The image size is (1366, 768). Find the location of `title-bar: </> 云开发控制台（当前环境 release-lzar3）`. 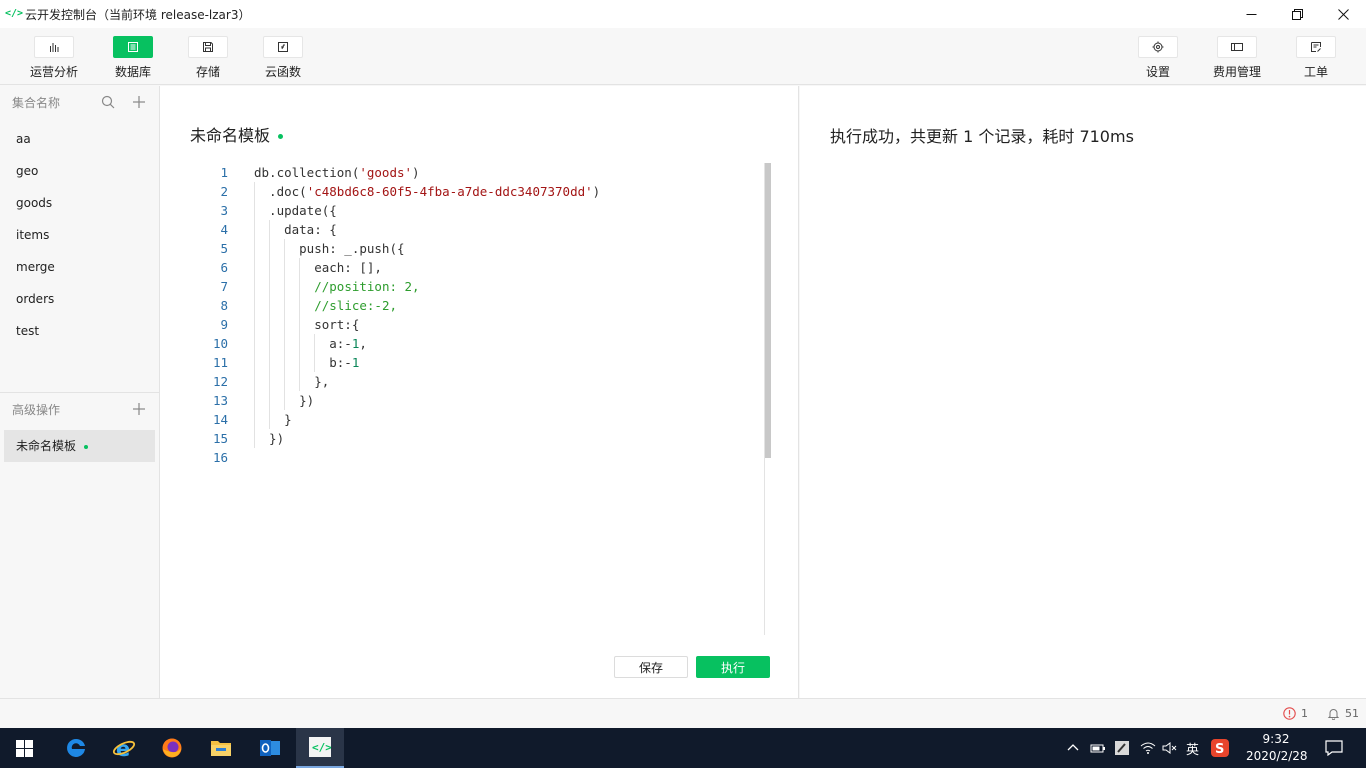

title-bar: </> 云开发控制台（当前环境 release-lzar3） is located at coordinates (683, 14).